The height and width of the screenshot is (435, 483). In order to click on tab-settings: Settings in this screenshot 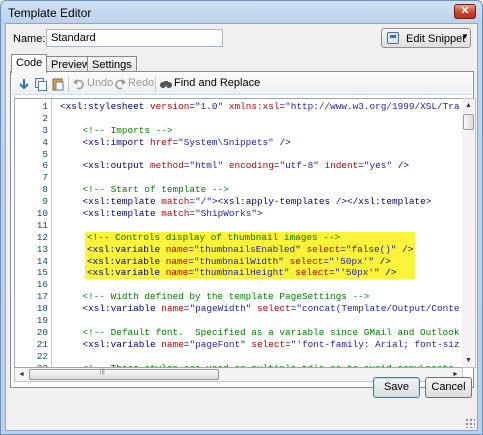, I will do `click(112, 64)`.